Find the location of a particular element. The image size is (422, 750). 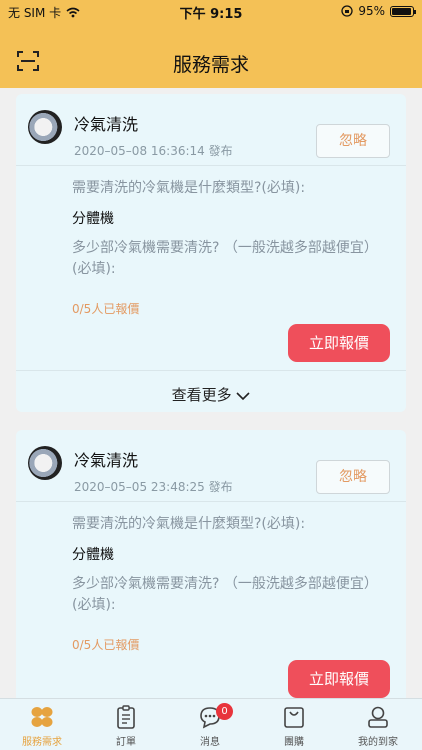

battery-icon is located at coordinates (403, 11).